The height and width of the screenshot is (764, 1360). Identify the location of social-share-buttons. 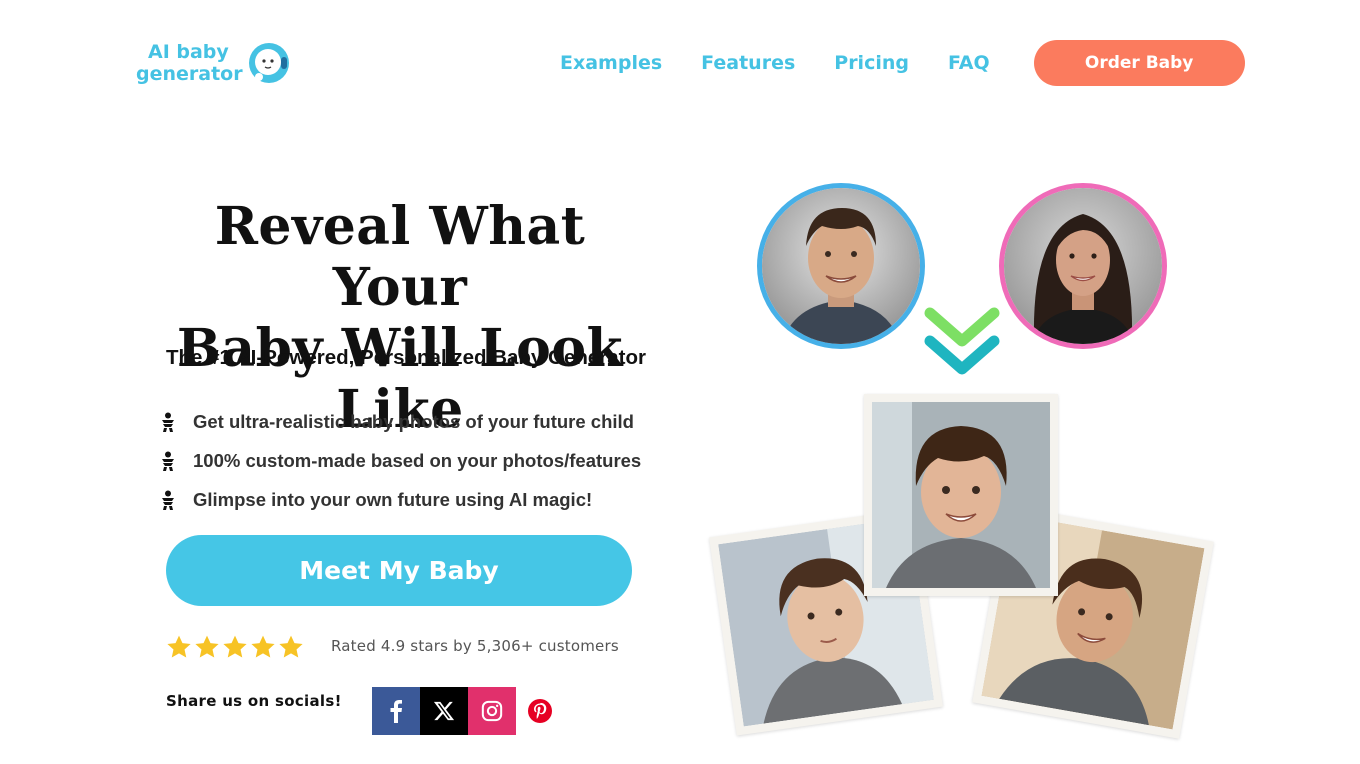
(468, 711).